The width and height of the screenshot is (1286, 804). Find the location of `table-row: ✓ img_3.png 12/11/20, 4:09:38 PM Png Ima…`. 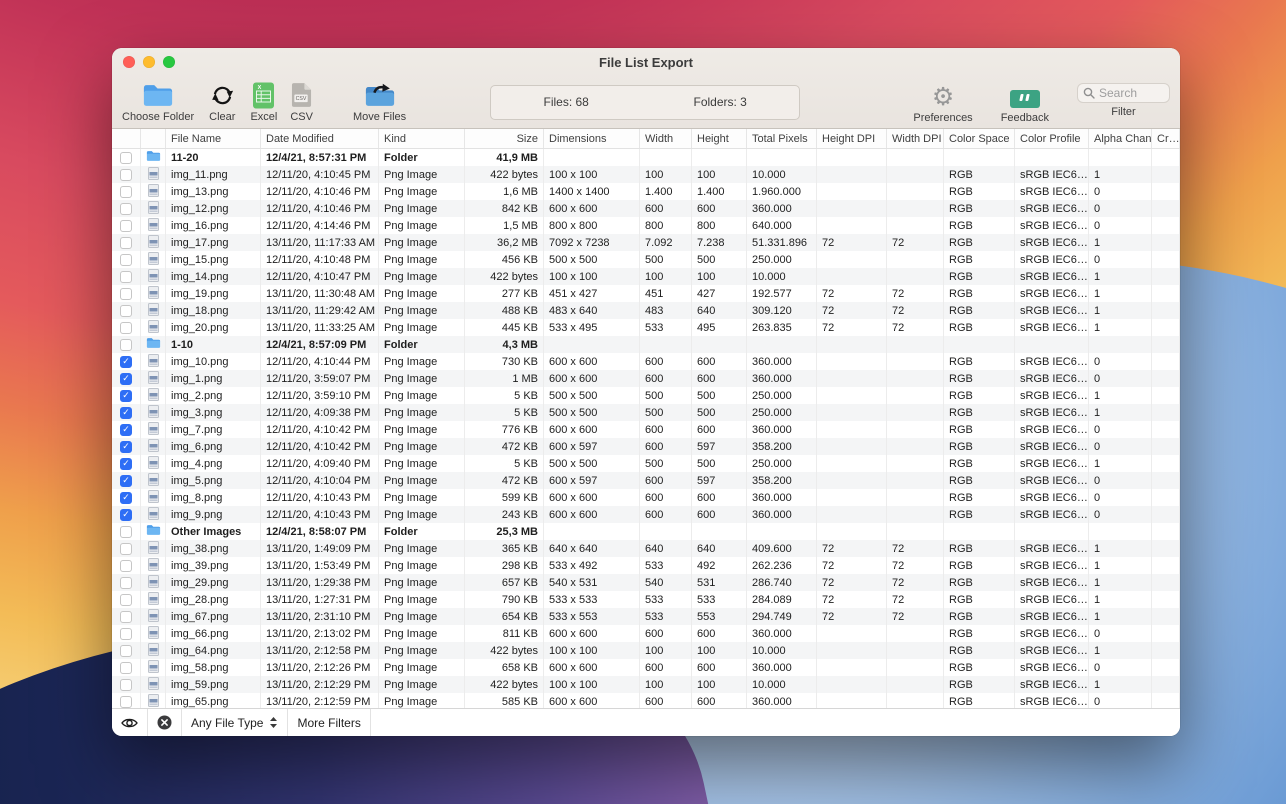

table-row: ✓ img_3.png 12/11/20, 4:09:38 PM Png Ima… is located at coordinates (646, 412).